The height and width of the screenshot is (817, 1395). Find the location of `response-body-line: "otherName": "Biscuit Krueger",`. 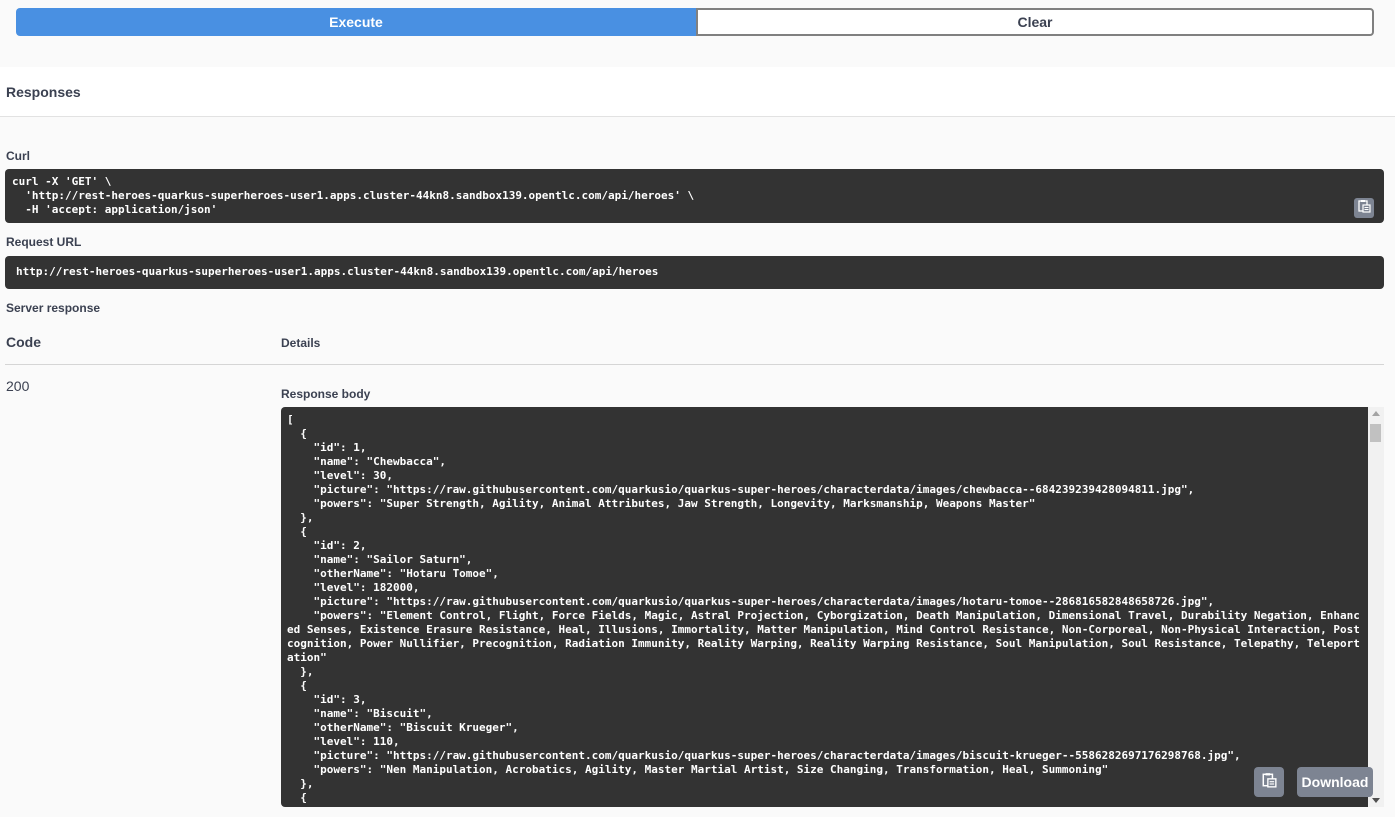

response-body-line: "otherName": "Biscuit Krueger", is located at coordinates (403, 727).